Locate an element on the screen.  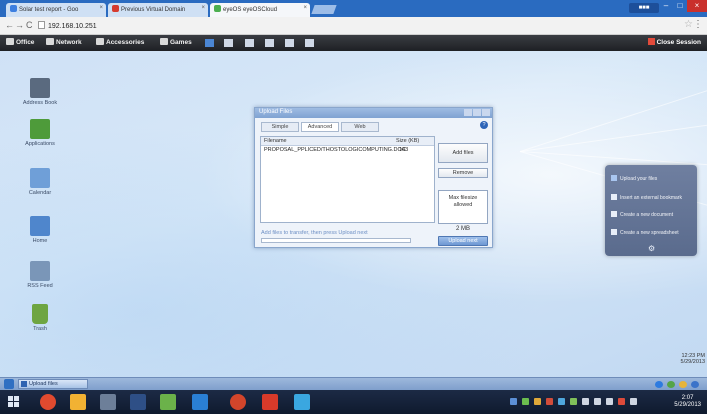
tab-advanced: Advanced is located at coordinates (320, 127).